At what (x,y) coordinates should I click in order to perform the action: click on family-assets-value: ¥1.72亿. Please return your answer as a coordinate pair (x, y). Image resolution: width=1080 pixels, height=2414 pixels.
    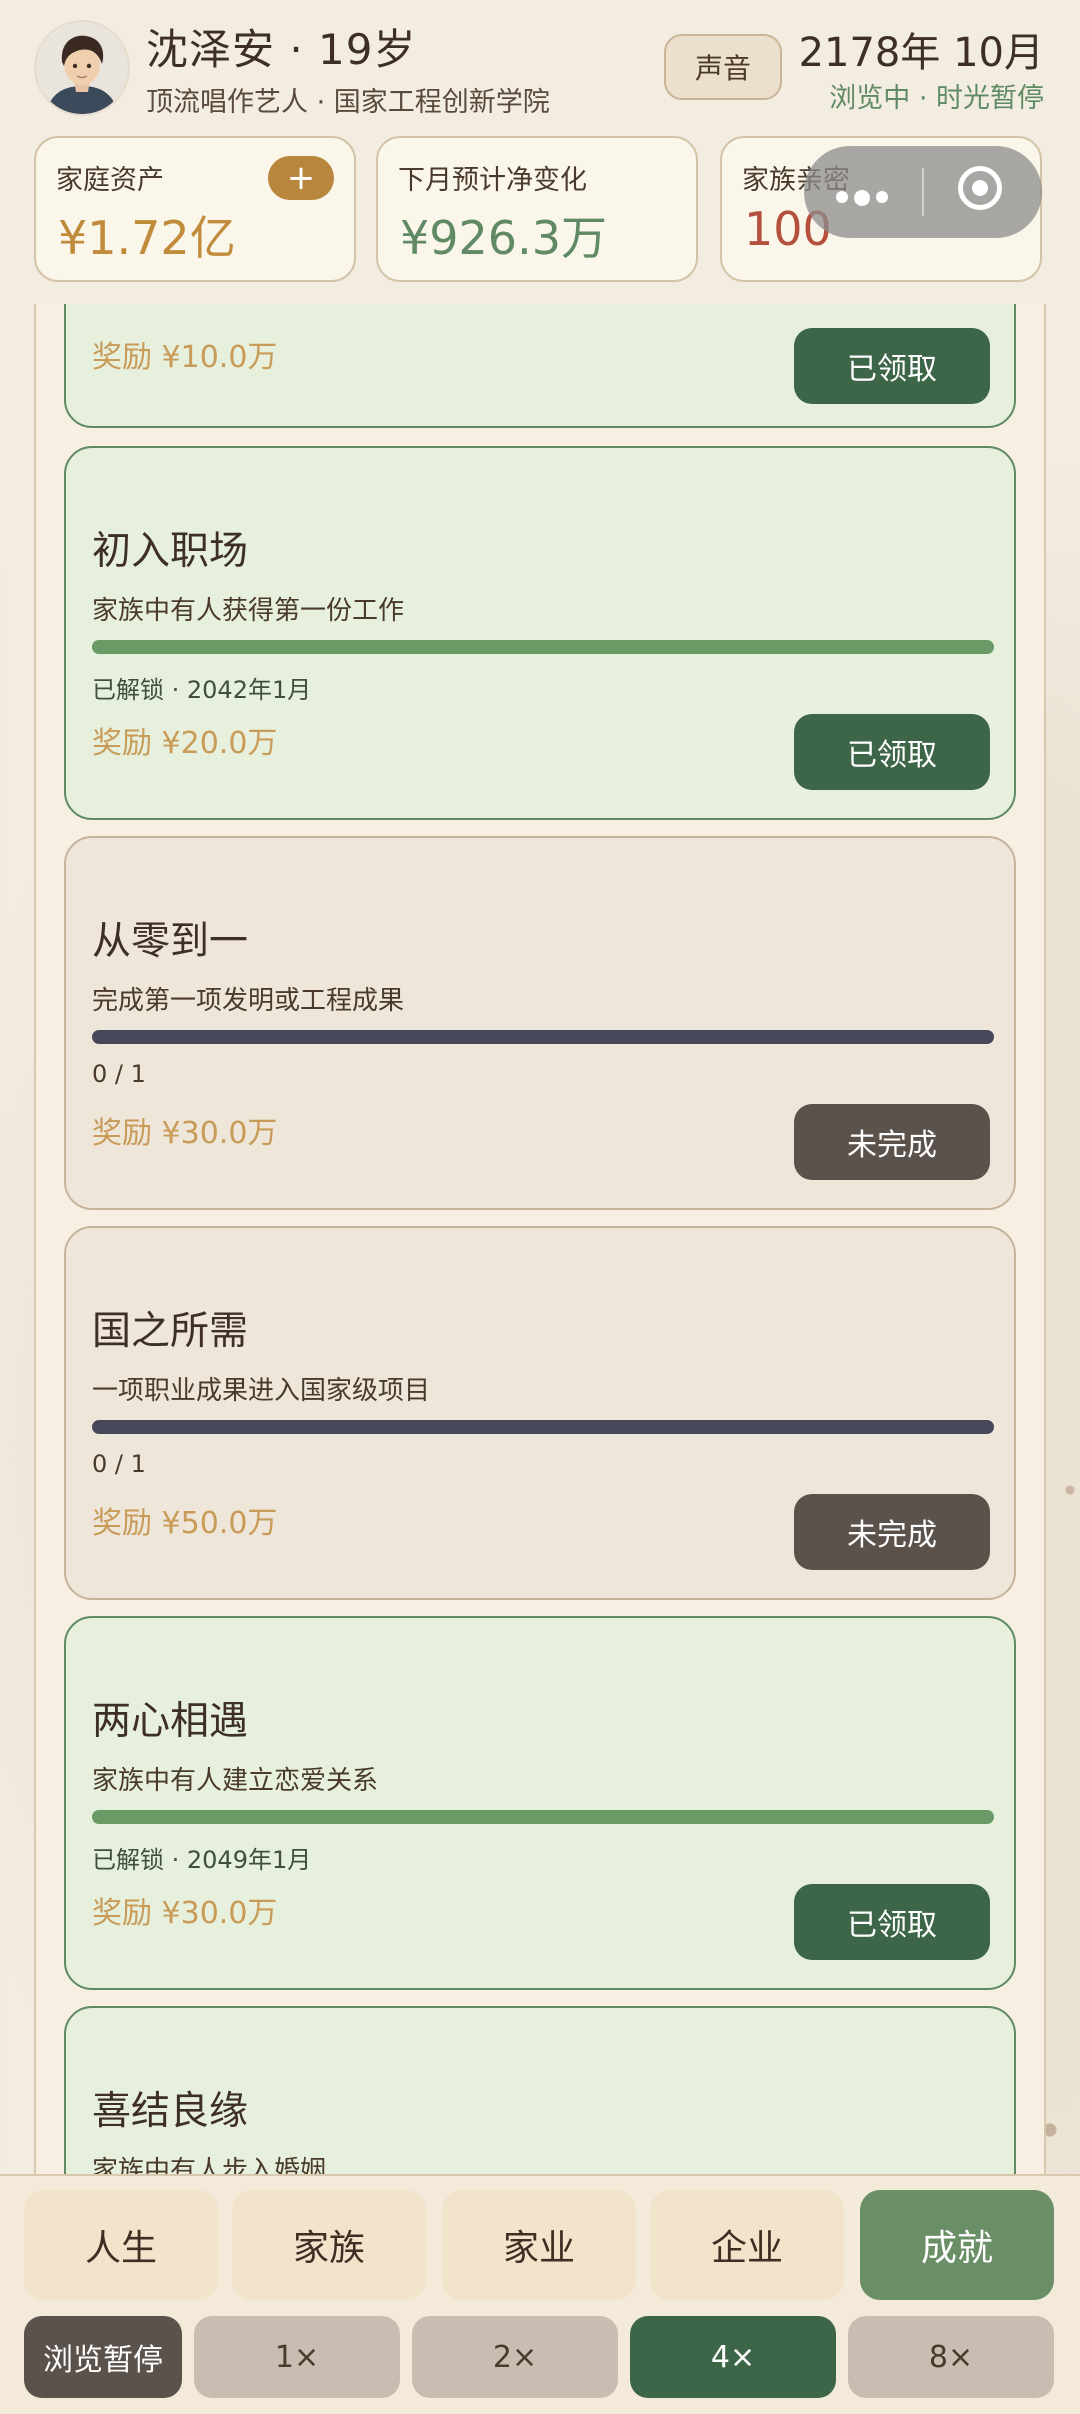
    Looking at the image, I should click on (147, 238).